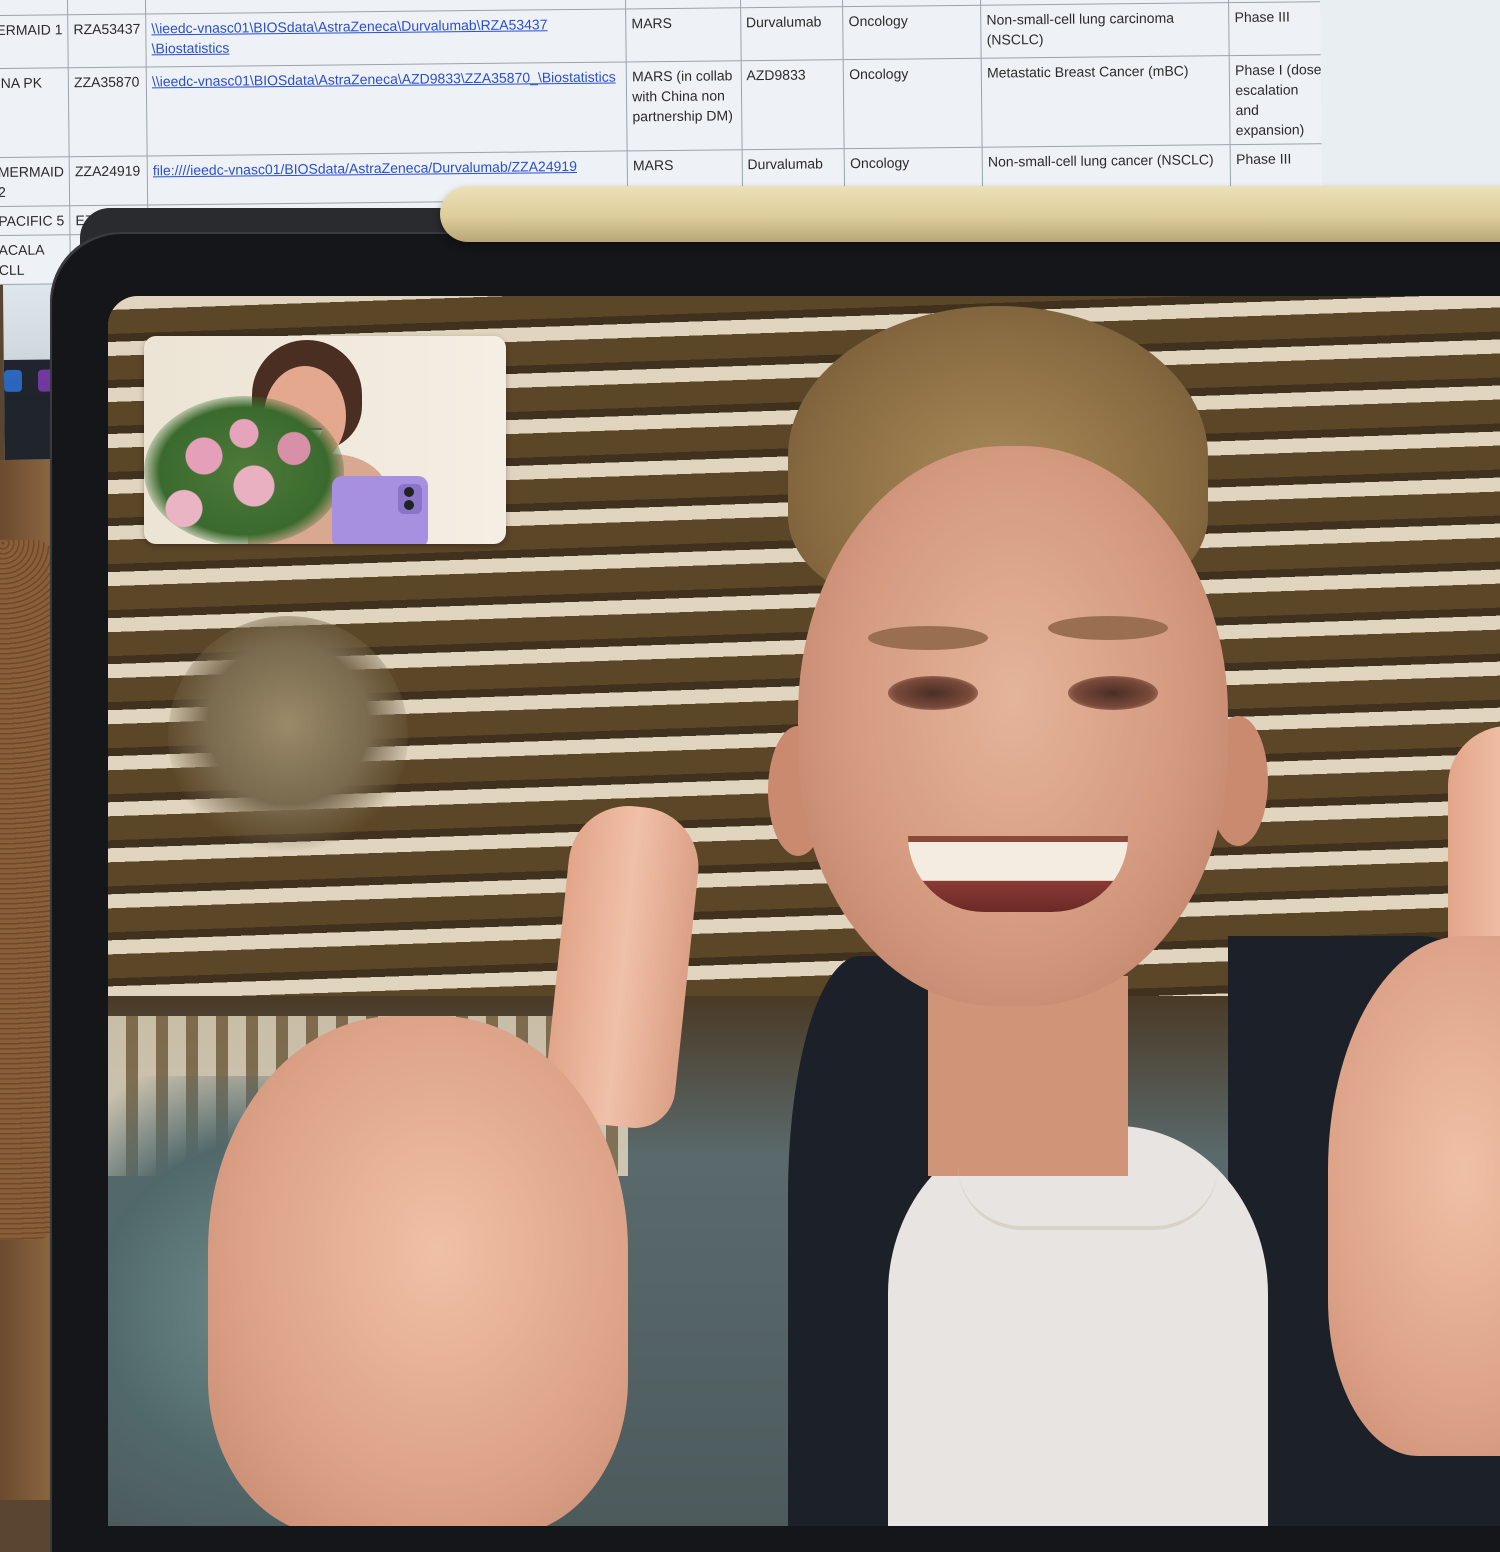 This screenshot has width=1500, height=1552. What do you see at coordinates (418, 1271) in the screenshot?
I see `fist-left` at bounding box center [418, 1271].